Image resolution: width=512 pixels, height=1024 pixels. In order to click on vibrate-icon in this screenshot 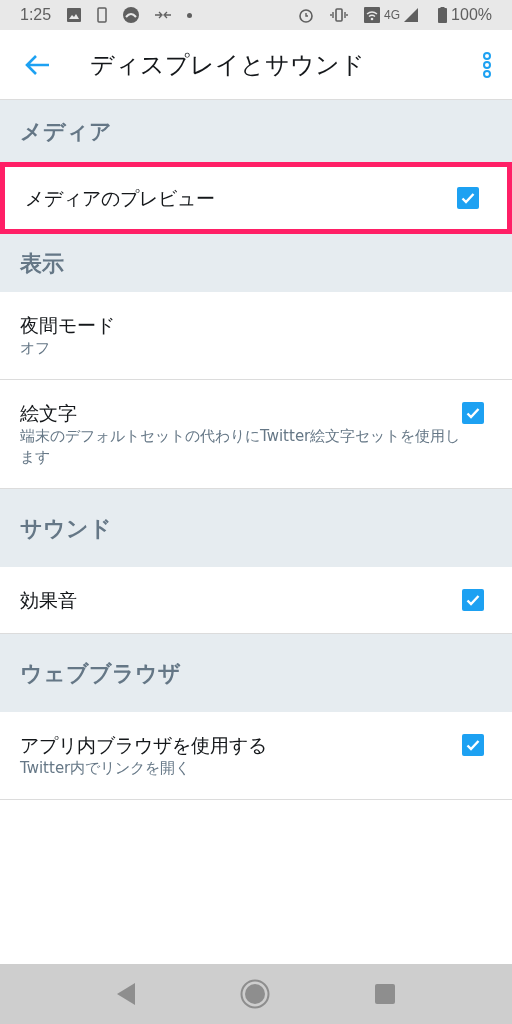, I will do `click(339, 15)`.